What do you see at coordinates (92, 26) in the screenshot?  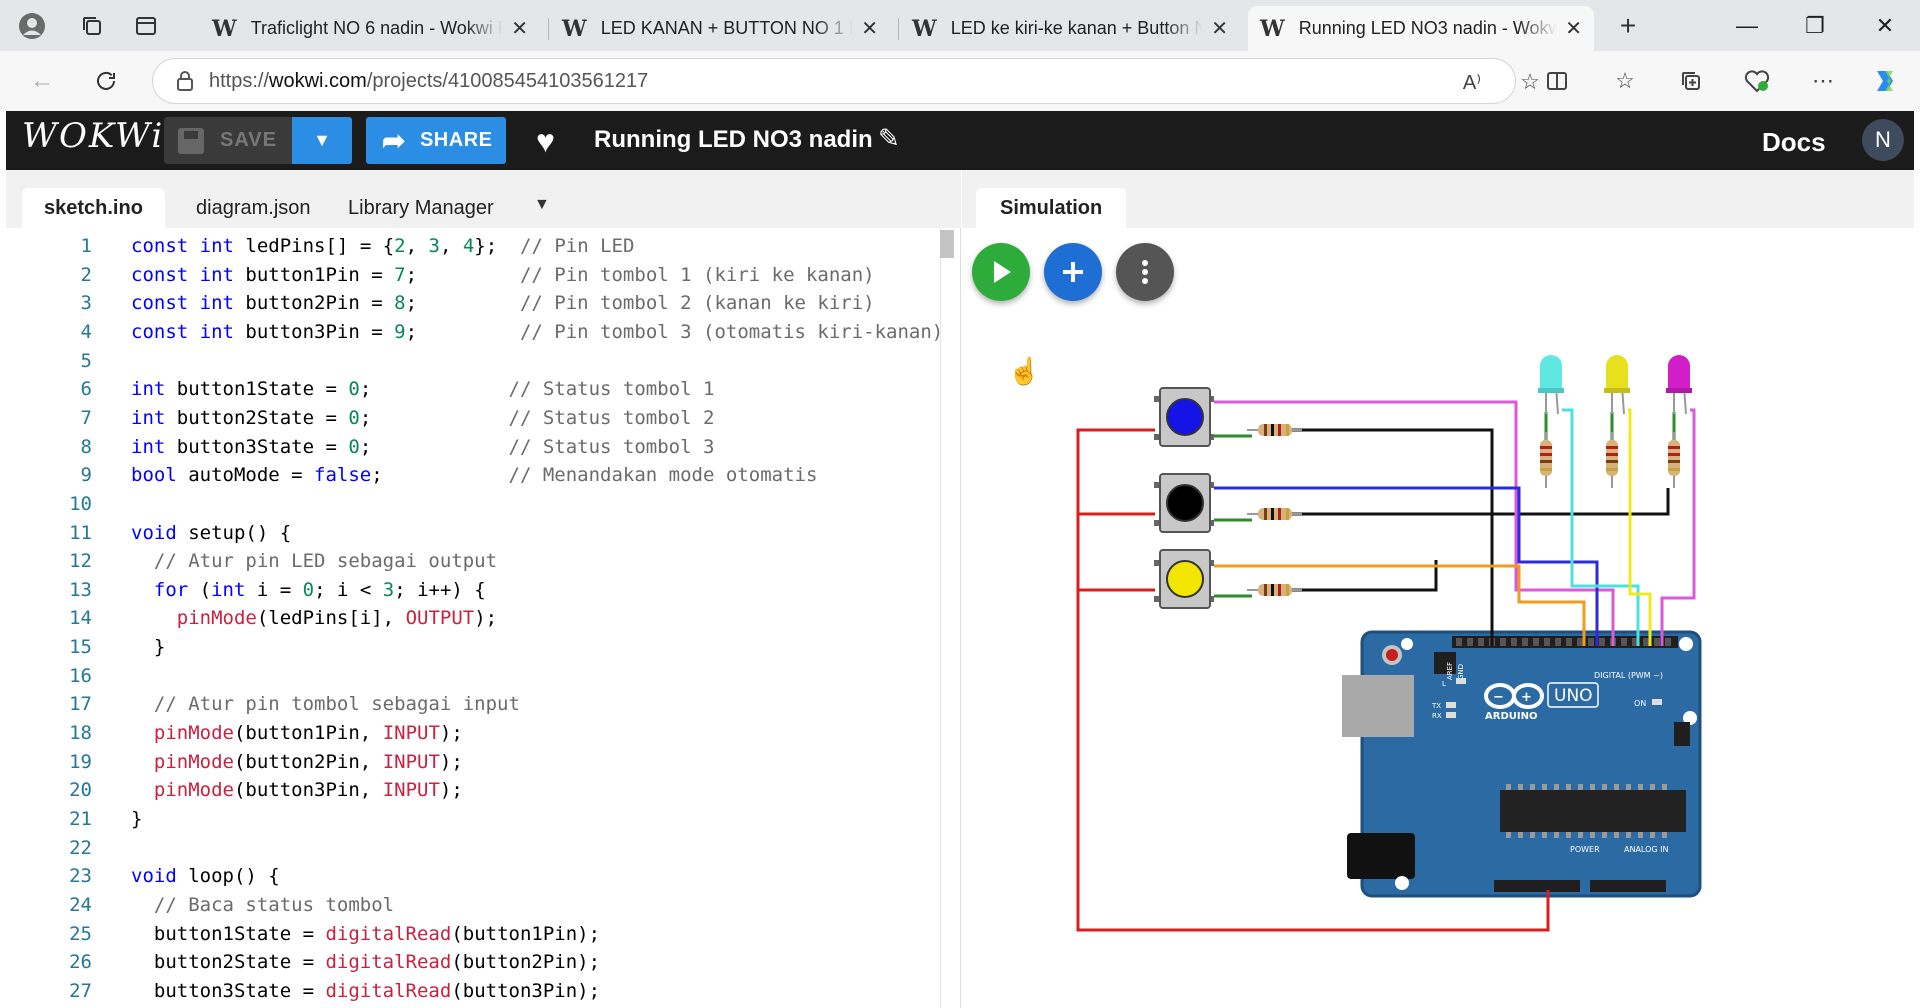 I see `workspaces-icon` at bounding box center [92, 26].